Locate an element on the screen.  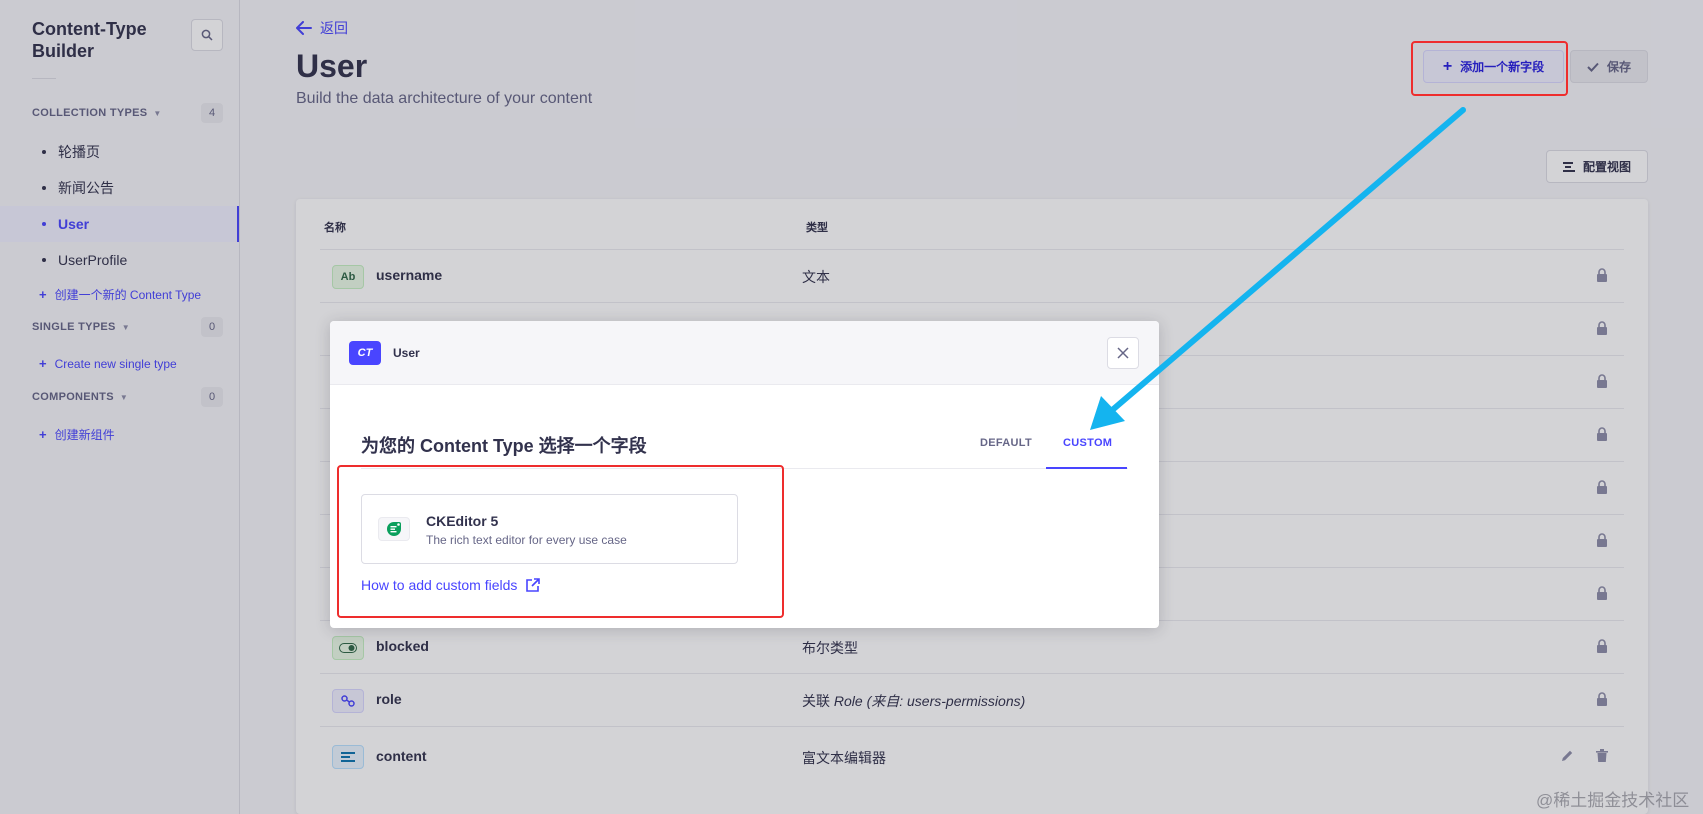
tab-default: DEFAULT is located at coordinates (1006, 443).